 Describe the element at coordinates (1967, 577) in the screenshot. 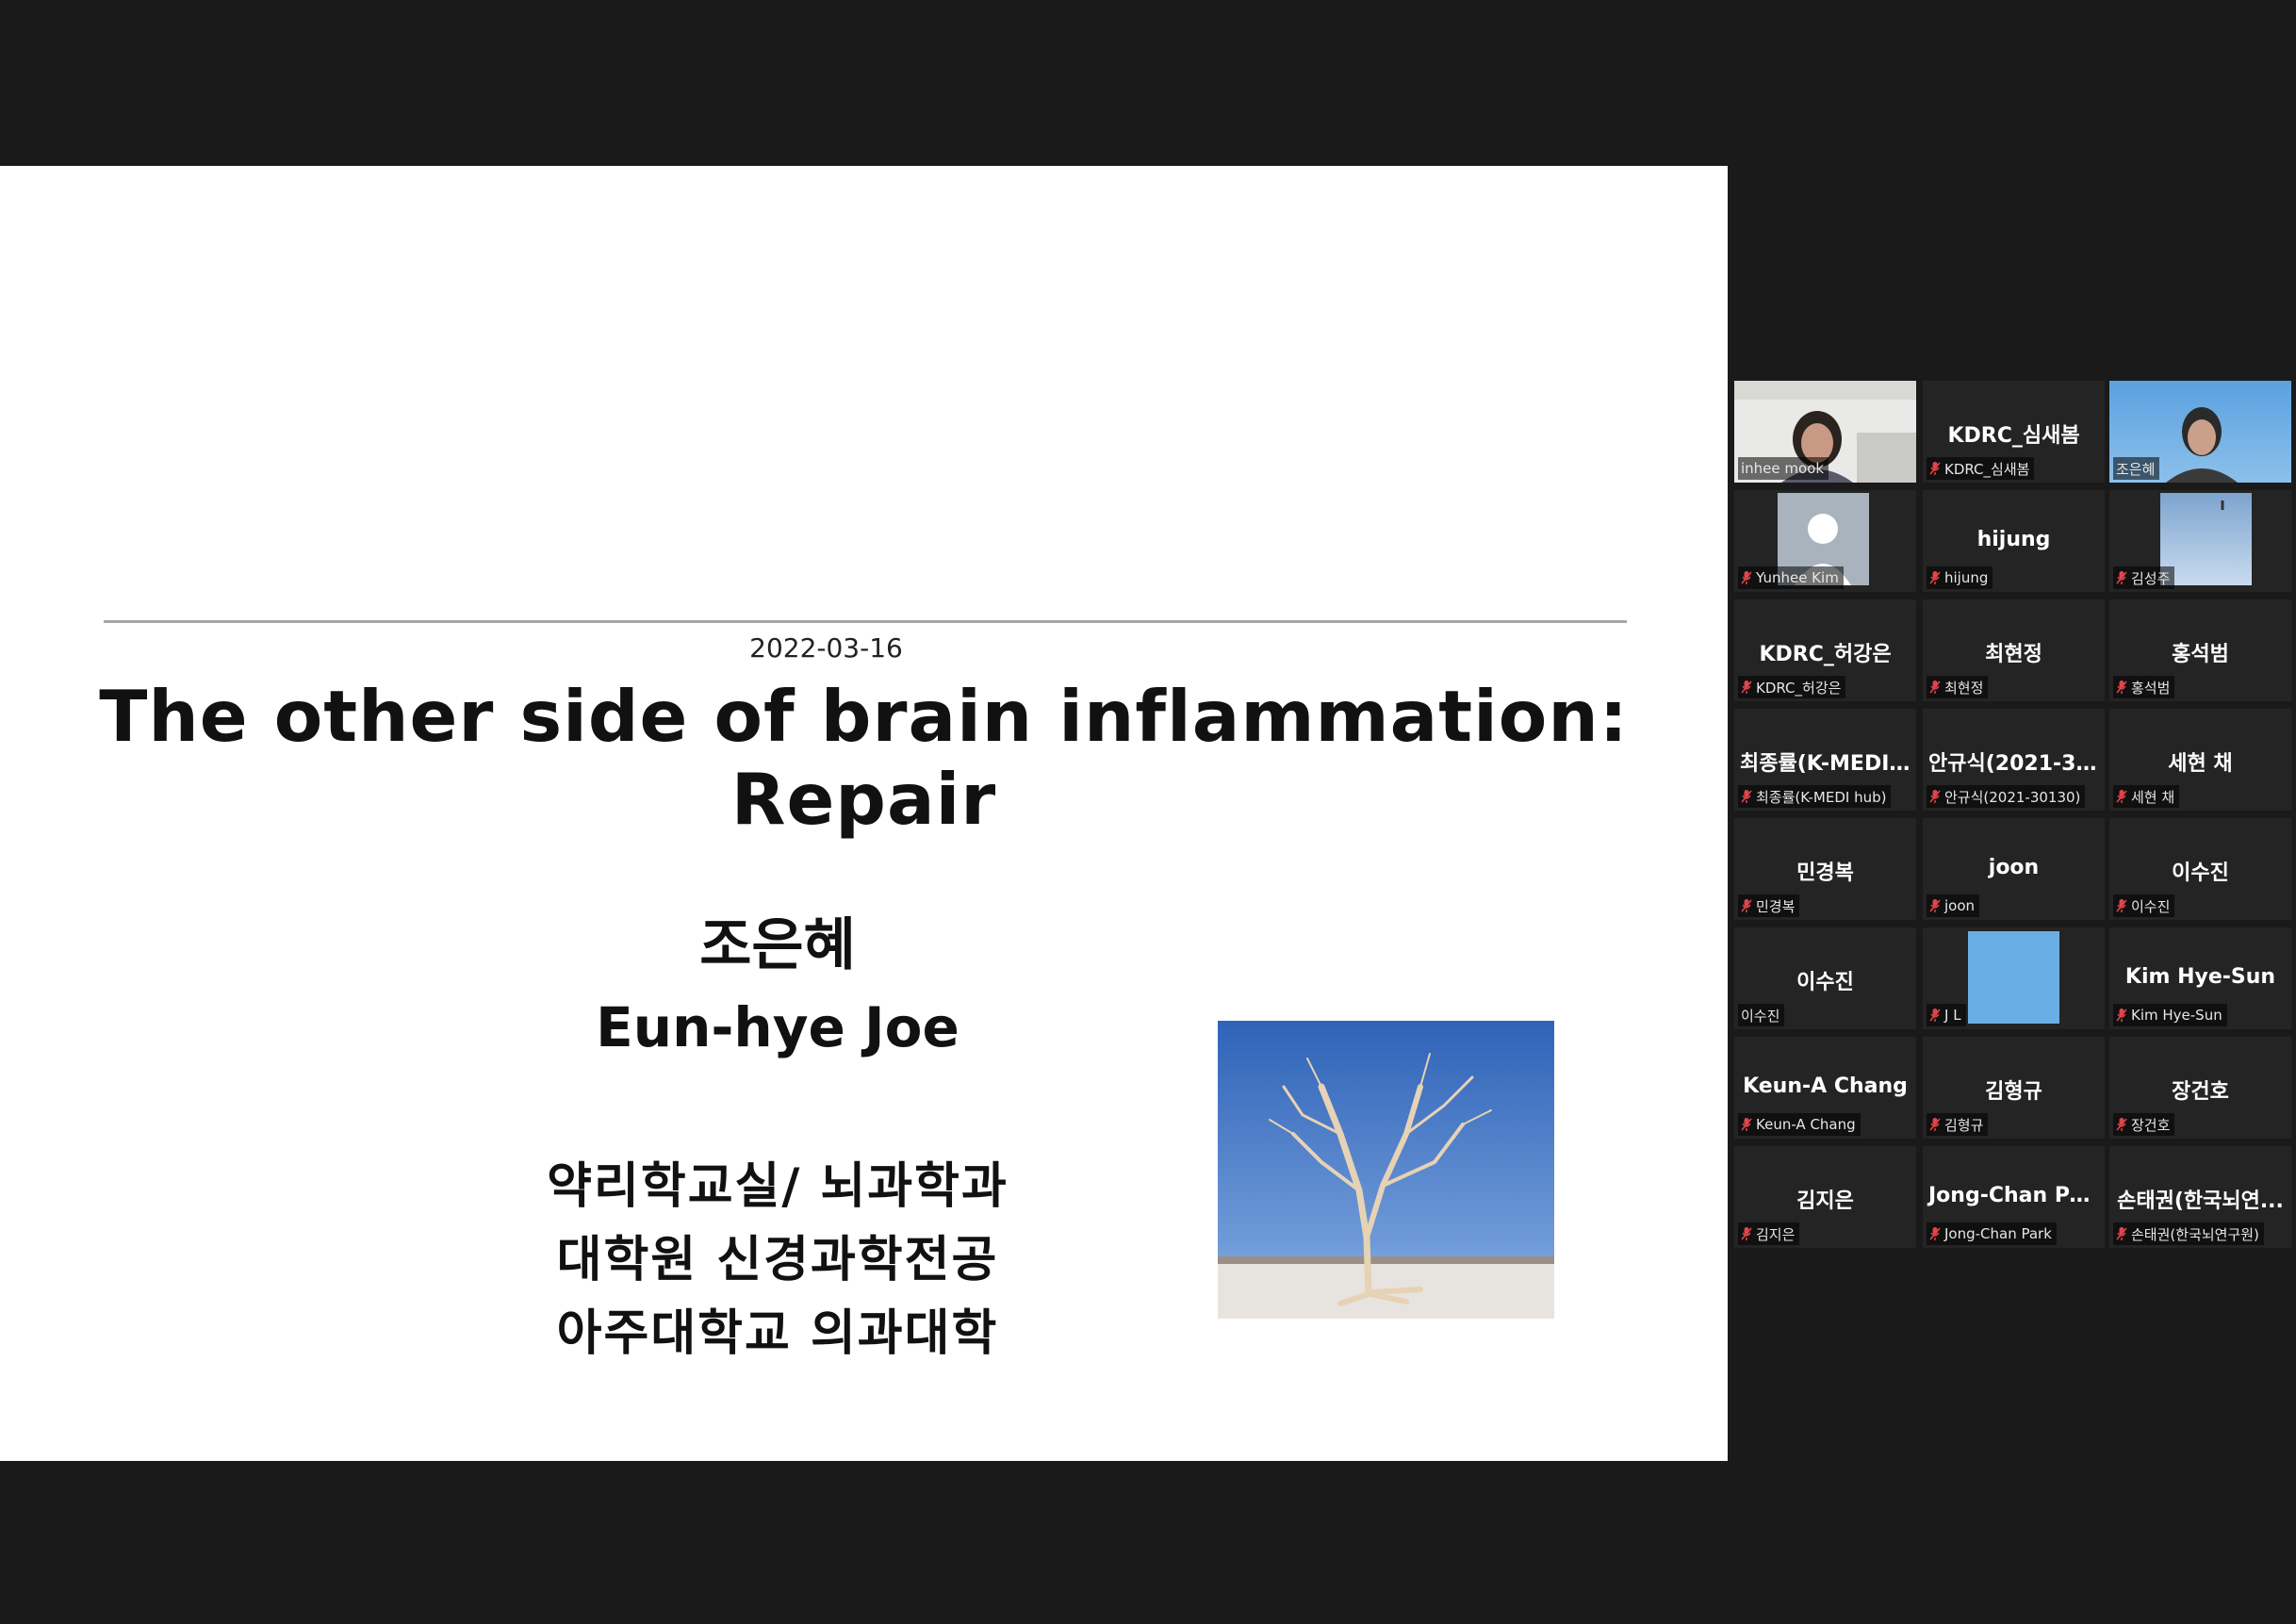

I see `participant-label-text: hijung` at that location.